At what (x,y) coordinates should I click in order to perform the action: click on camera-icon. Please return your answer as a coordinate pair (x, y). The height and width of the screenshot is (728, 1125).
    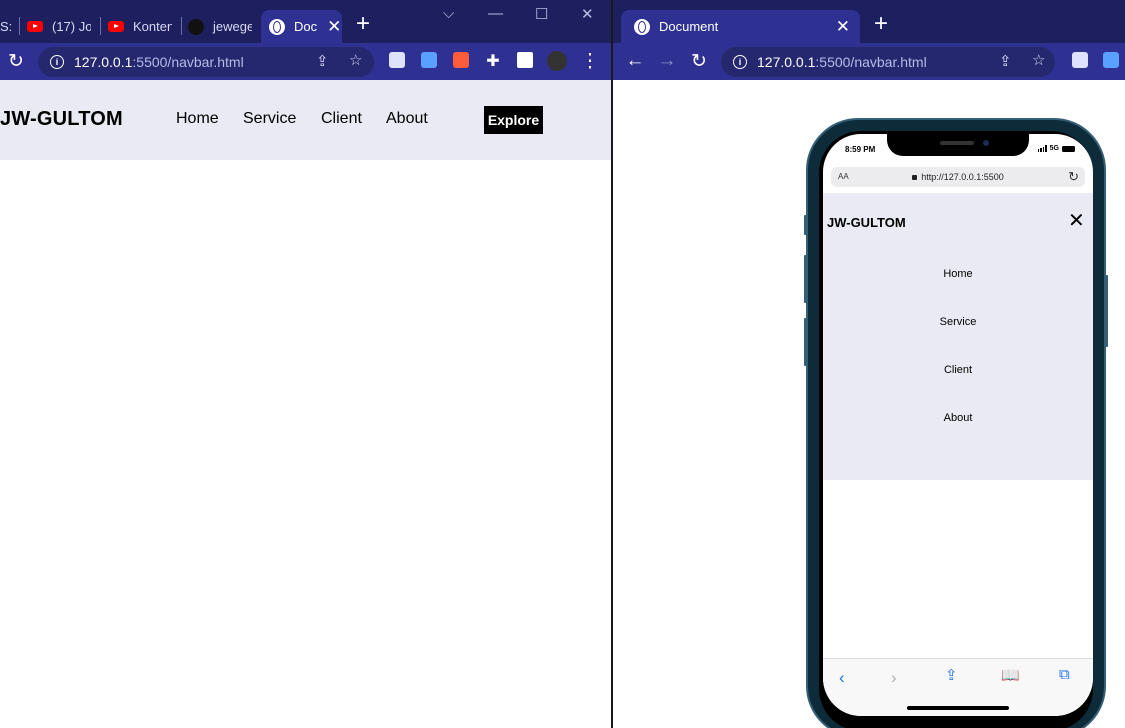
    Looking at the image, I should click on (986, 143).